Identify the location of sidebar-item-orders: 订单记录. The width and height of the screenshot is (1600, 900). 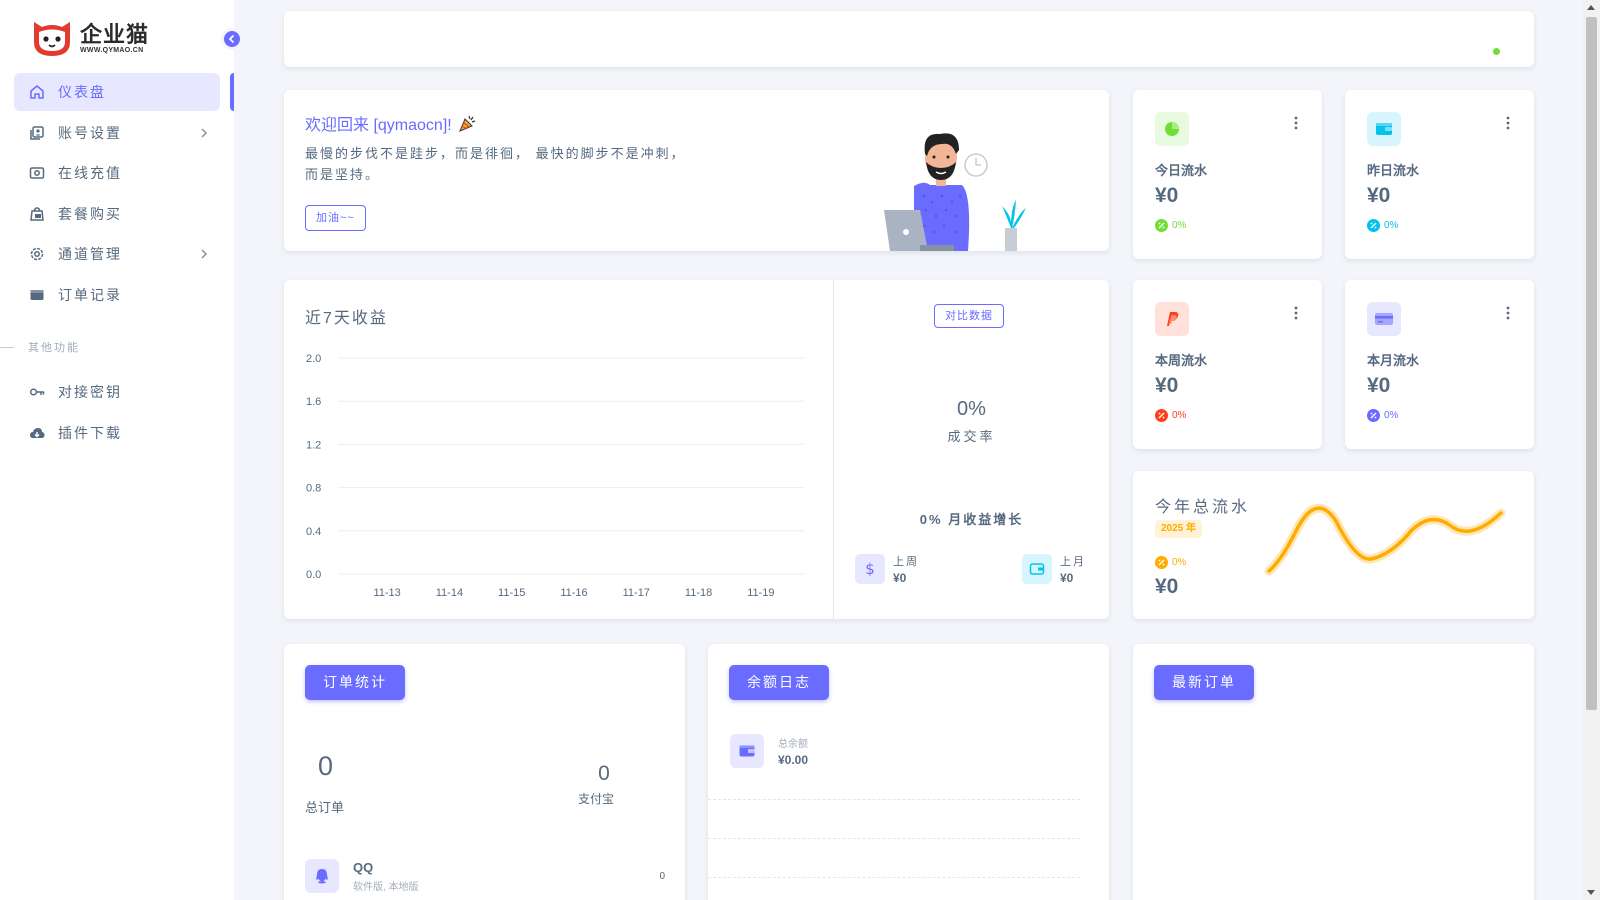
(117, 295).